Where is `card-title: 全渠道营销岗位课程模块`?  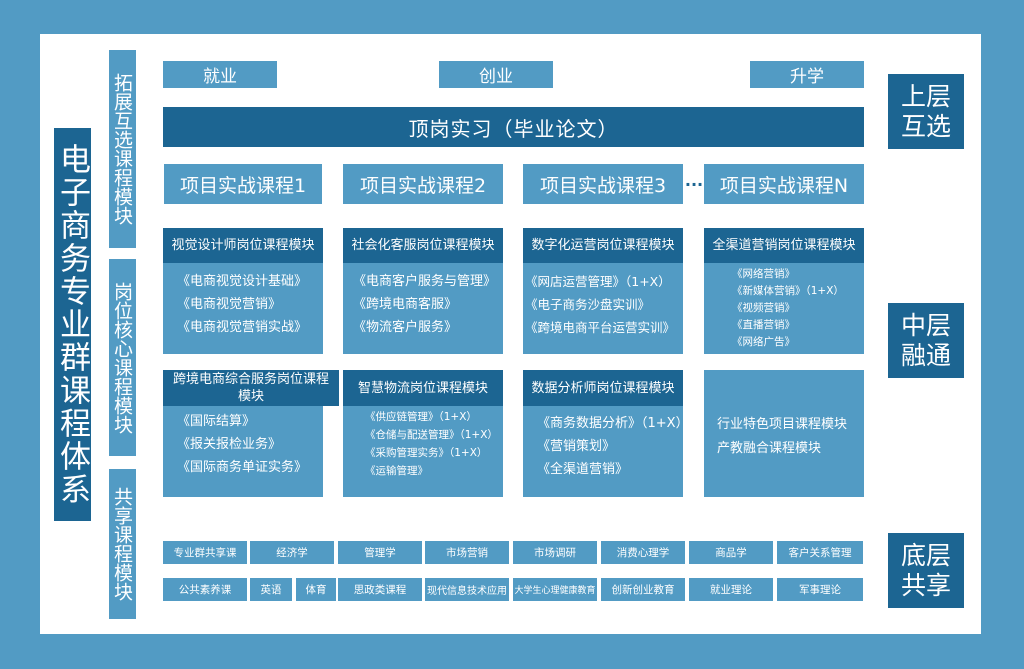
card-title: 全渠道营销岗位课程模块 is located at coordinates (784, 245).